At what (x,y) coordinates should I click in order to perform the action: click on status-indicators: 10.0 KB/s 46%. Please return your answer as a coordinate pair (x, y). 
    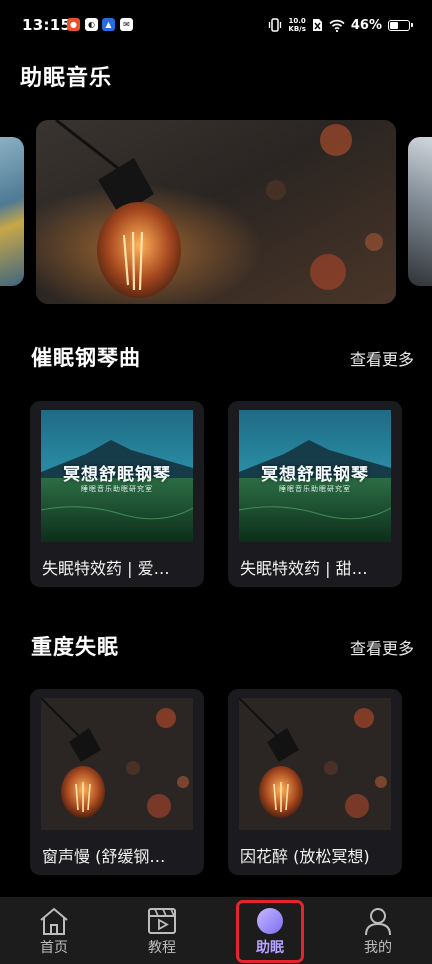
    Looking at the image, I should click on (340, 25).